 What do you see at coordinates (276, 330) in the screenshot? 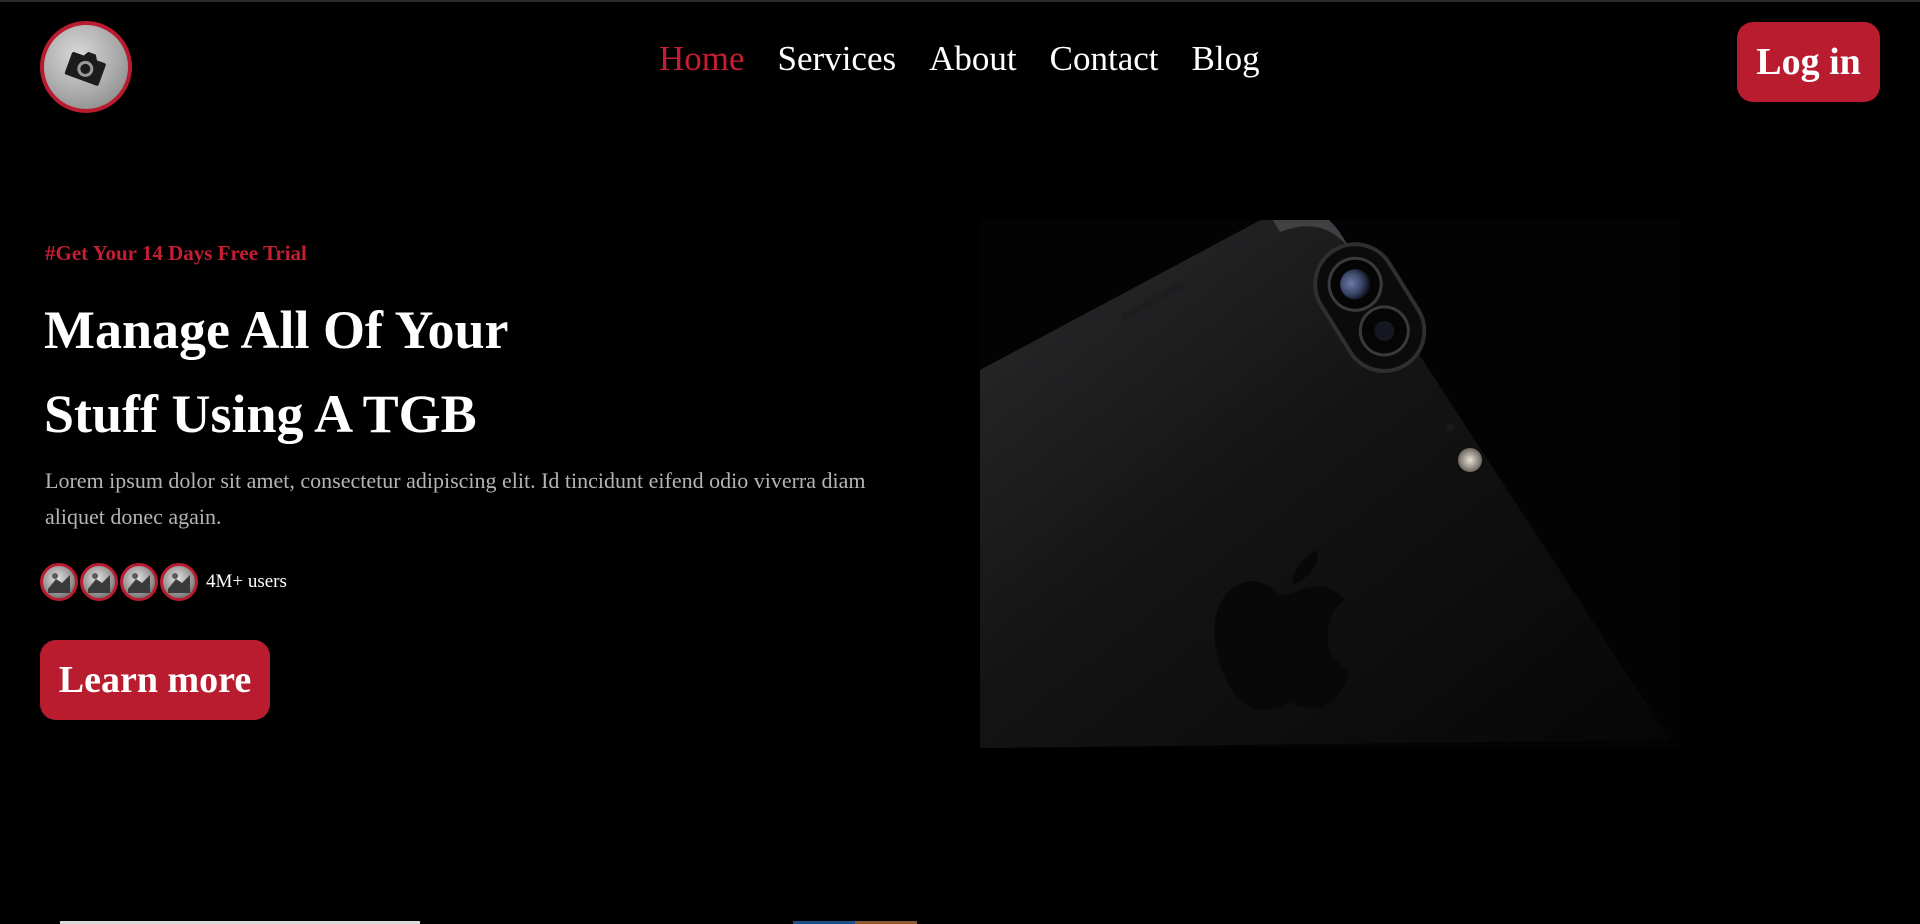
I see `hero-headline-line1: Manage All Of Your` at bounding box center [276, 330].